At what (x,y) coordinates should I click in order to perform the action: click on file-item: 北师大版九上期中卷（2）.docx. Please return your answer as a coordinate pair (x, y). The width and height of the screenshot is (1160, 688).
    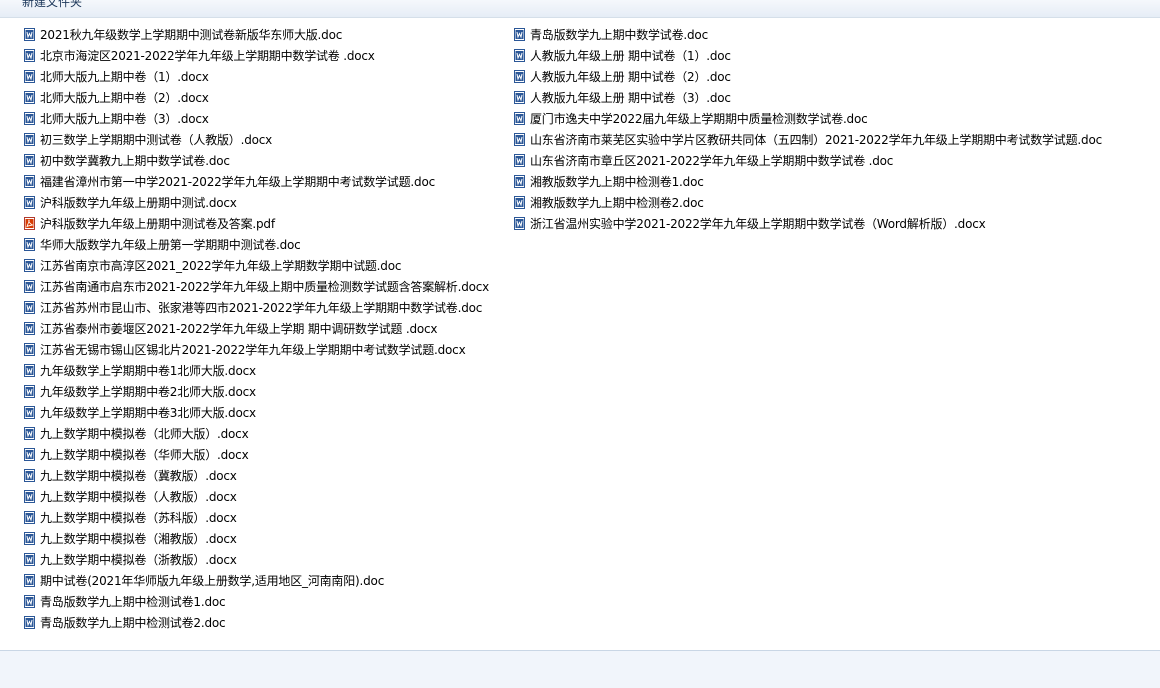
    Looking at the image, I should click on (256, 97).